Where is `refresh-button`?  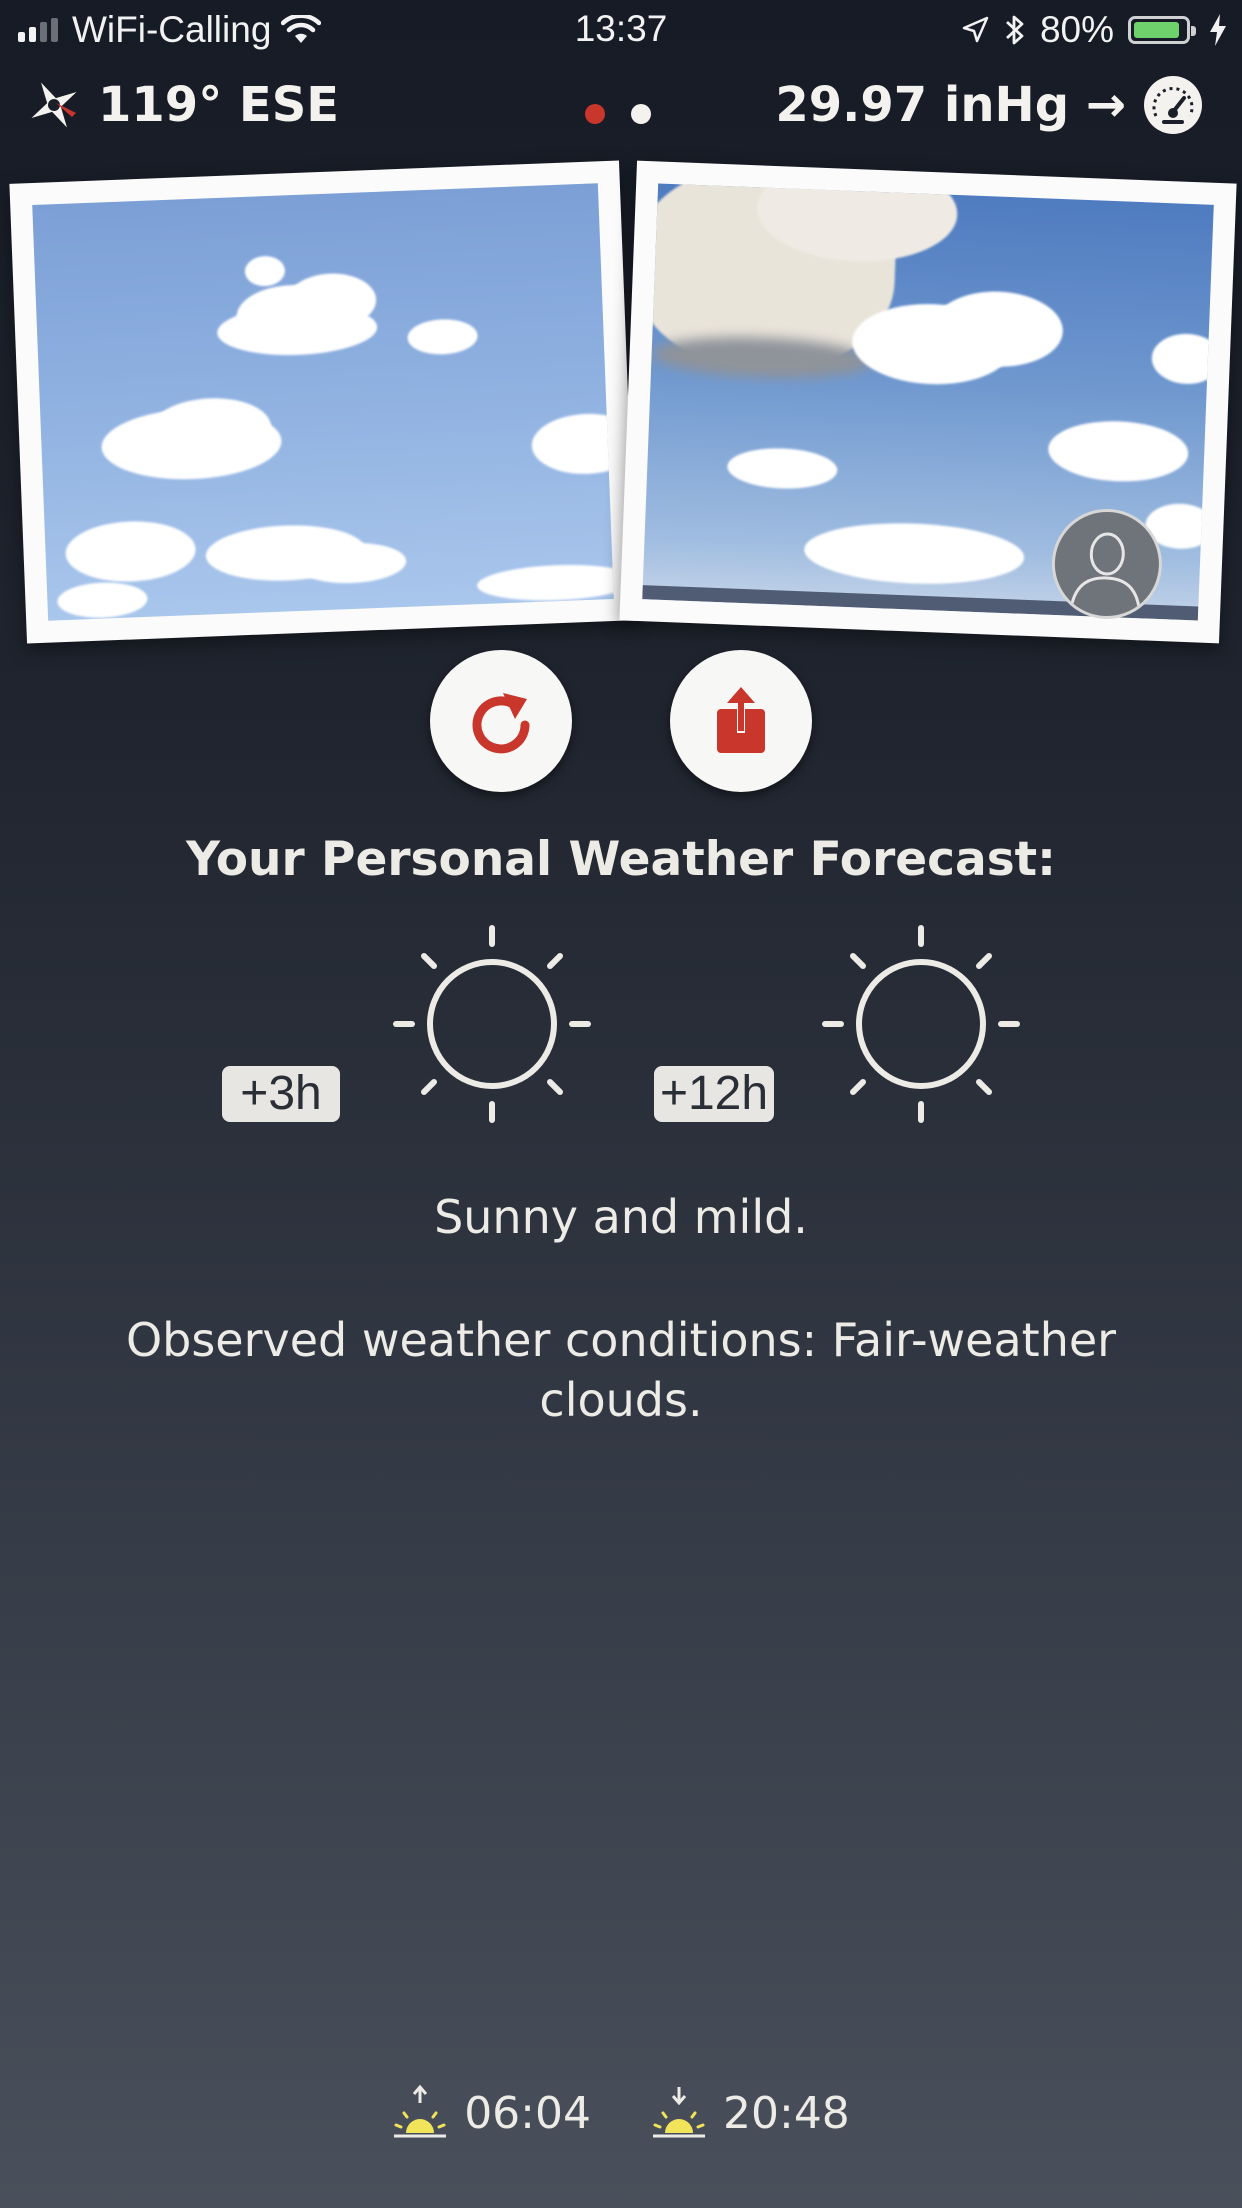
refresh-button is located at coordinates (501, 721).